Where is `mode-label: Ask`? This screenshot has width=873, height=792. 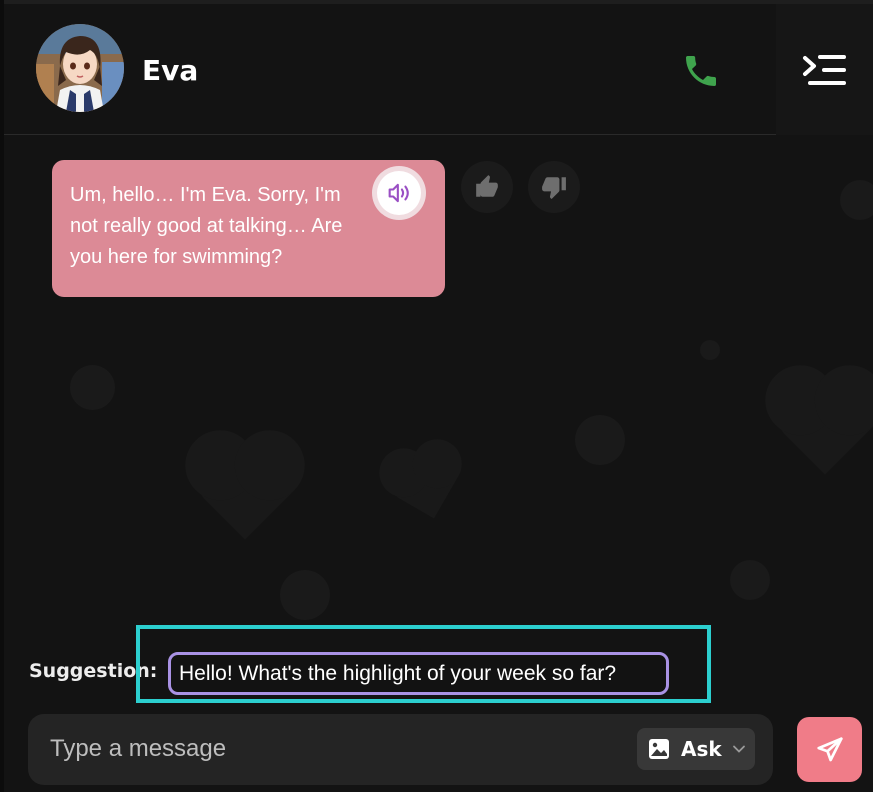
mode-label: Ask is located at coordinates (701, 749).